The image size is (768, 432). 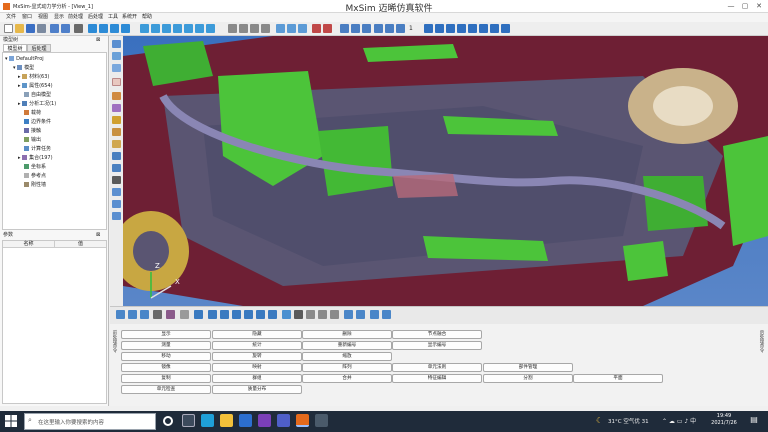 What do you see at coordinates (24, 59) in the screenshot?
I see `tree-item-defaultproj: ▾ DefaultProj` at bounding box center [24, 59].